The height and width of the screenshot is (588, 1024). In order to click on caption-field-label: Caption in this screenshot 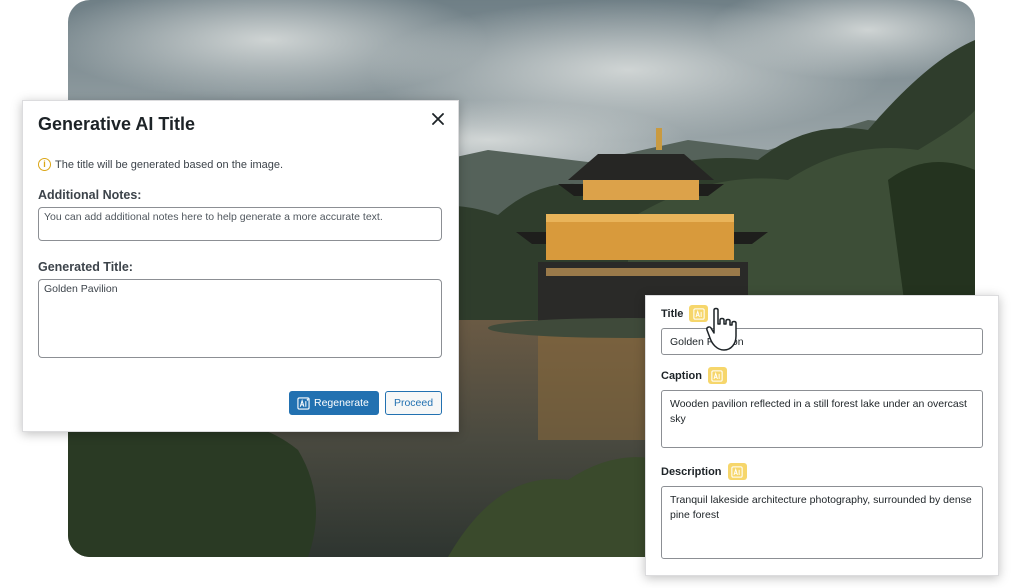, I will do `click(694, 375)`.